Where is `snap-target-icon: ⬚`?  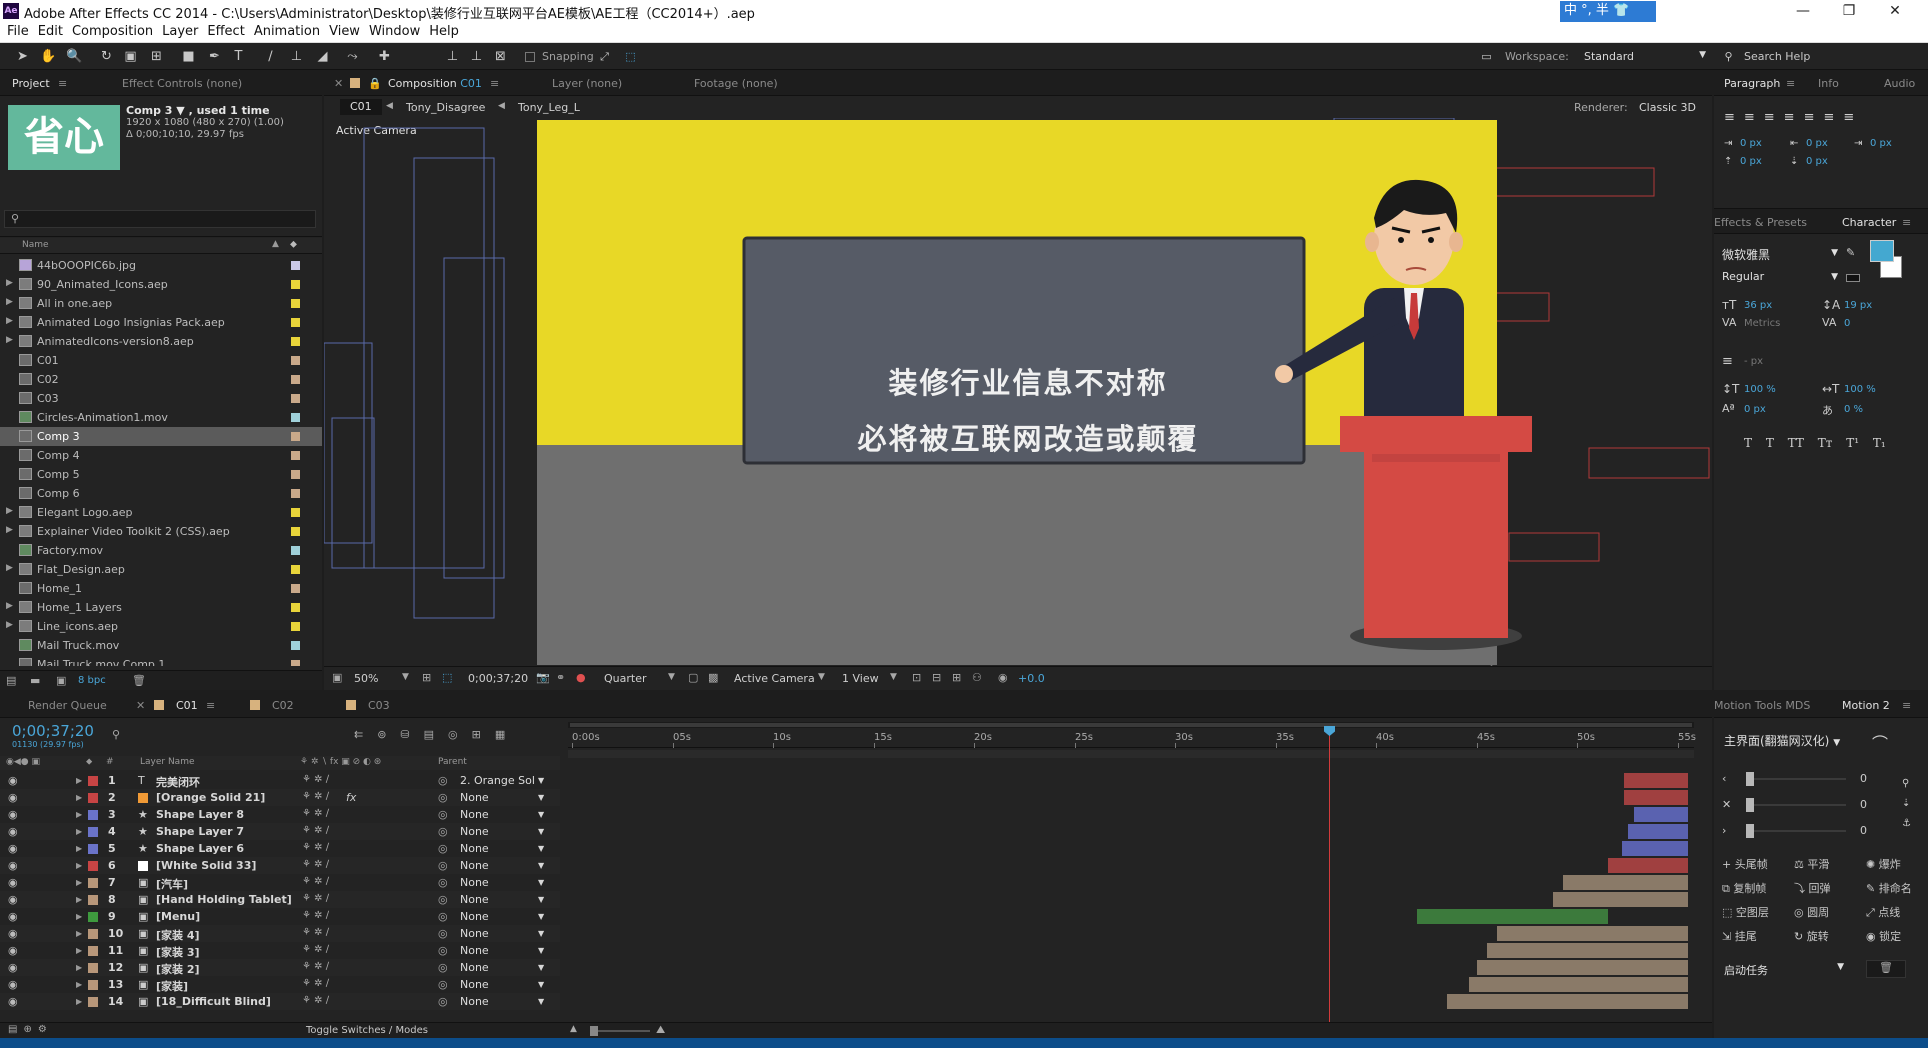 snap-target-icon: ⬚ is located at coordinates (630, 56).